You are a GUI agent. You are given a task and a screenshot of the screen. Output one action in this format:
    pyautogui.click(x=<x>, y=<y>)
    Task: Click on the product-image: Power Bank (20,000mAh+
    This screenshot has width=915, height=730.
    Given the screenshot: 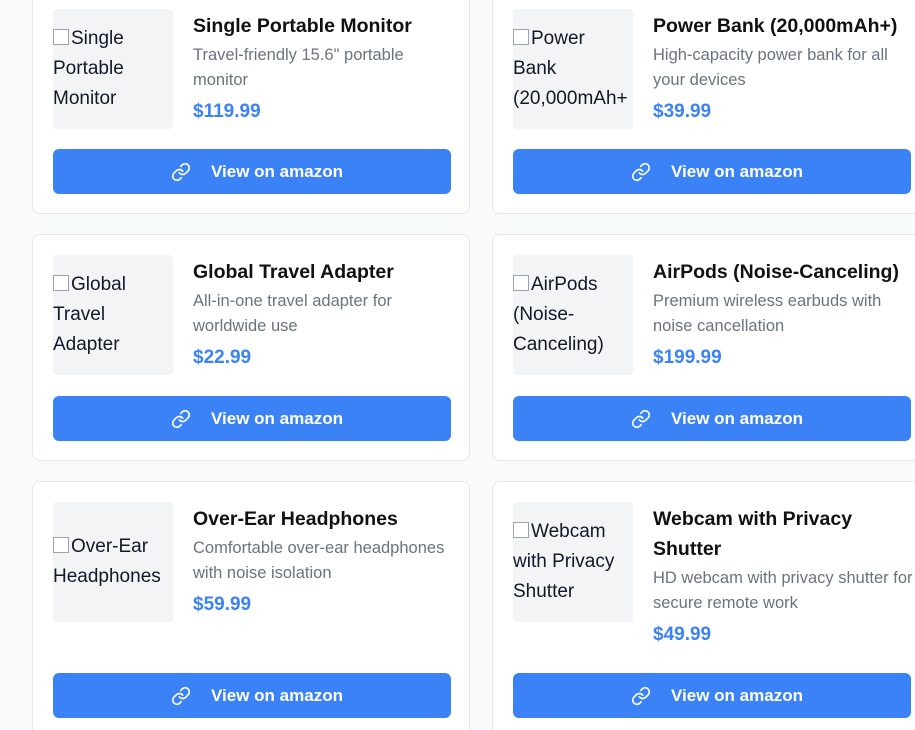 What is the action you would take?
    pyautogui.click(x=573, y=69)
    